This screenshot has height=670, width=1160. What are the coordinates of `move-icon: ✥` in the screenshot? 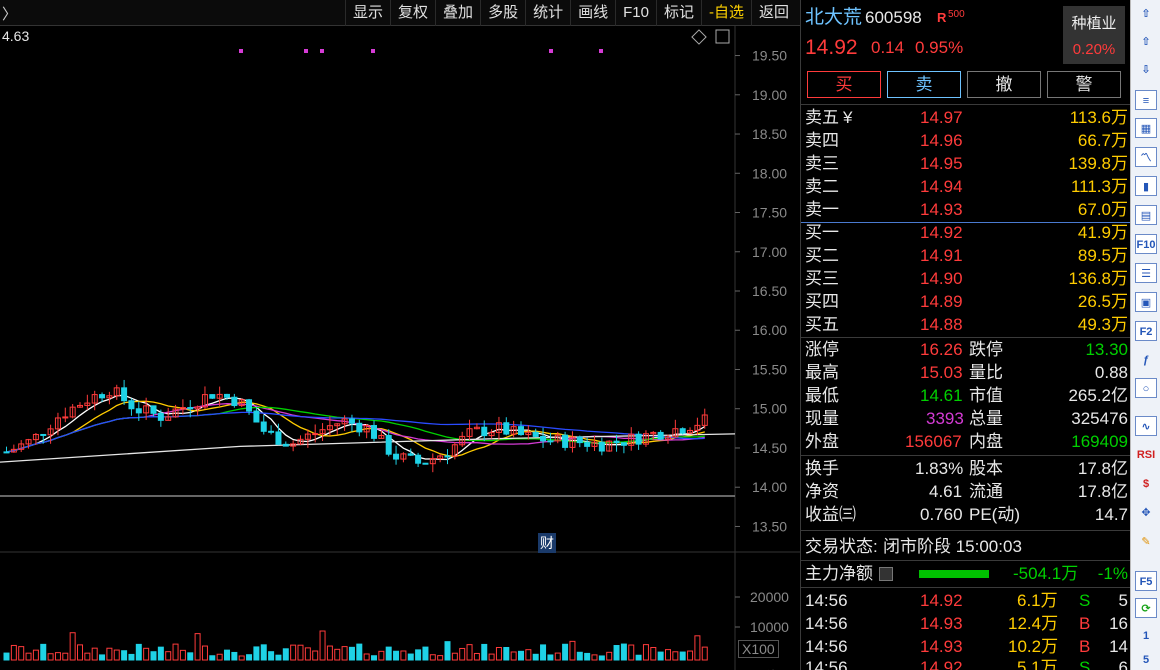 It's located at (1146, 513).